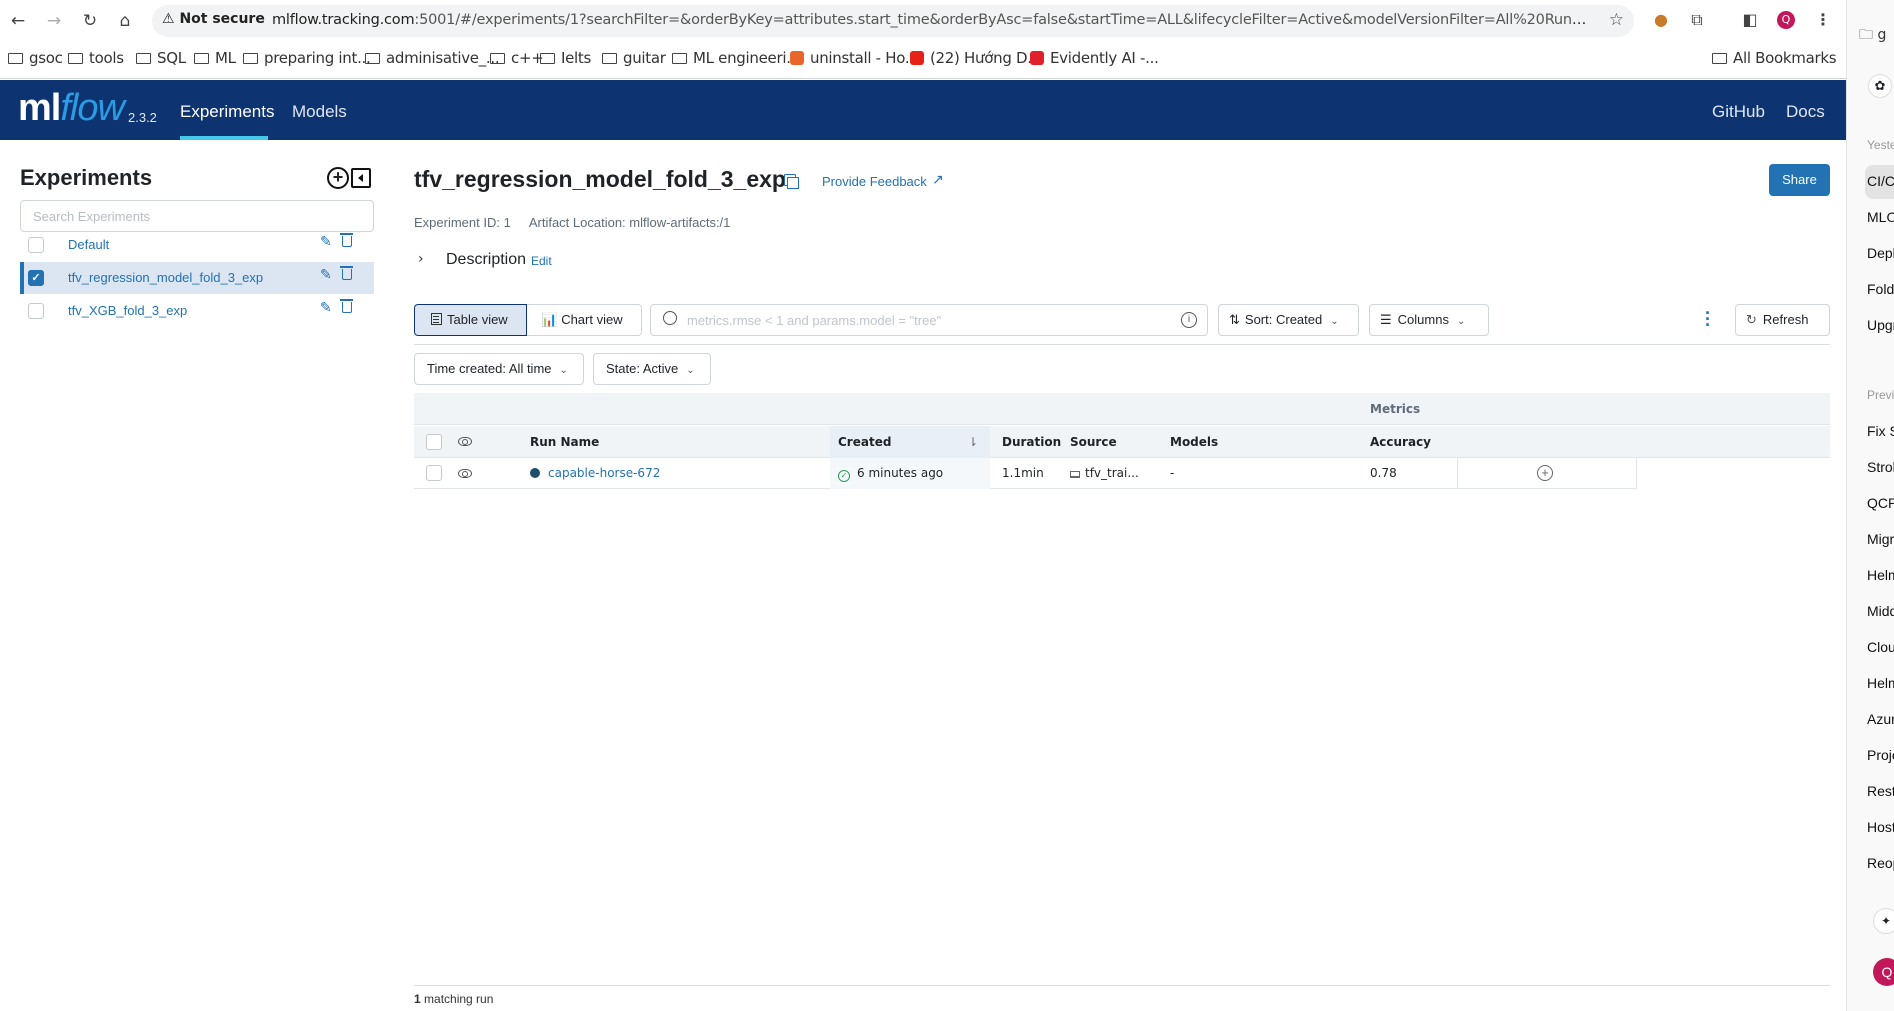 This screenshot has height=1011, width=1894. Describe the element at coordinates (197, 216) in the screenshot. I see `experiment-search-input` at that location.